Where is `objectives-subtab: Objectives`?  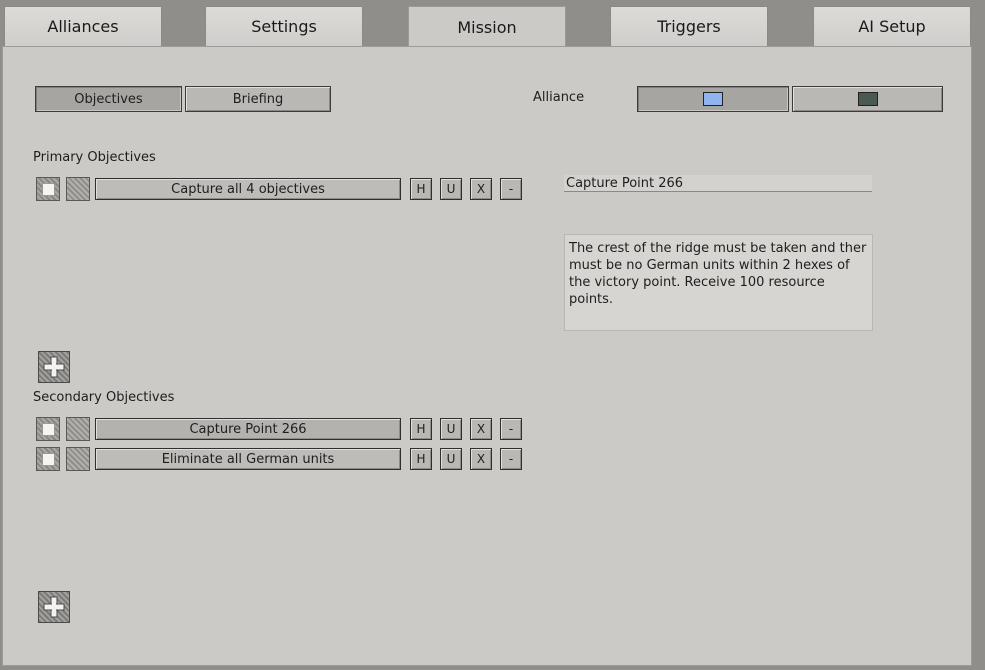
objectives-subtab: Objectives is located at coordinates (108, 99).